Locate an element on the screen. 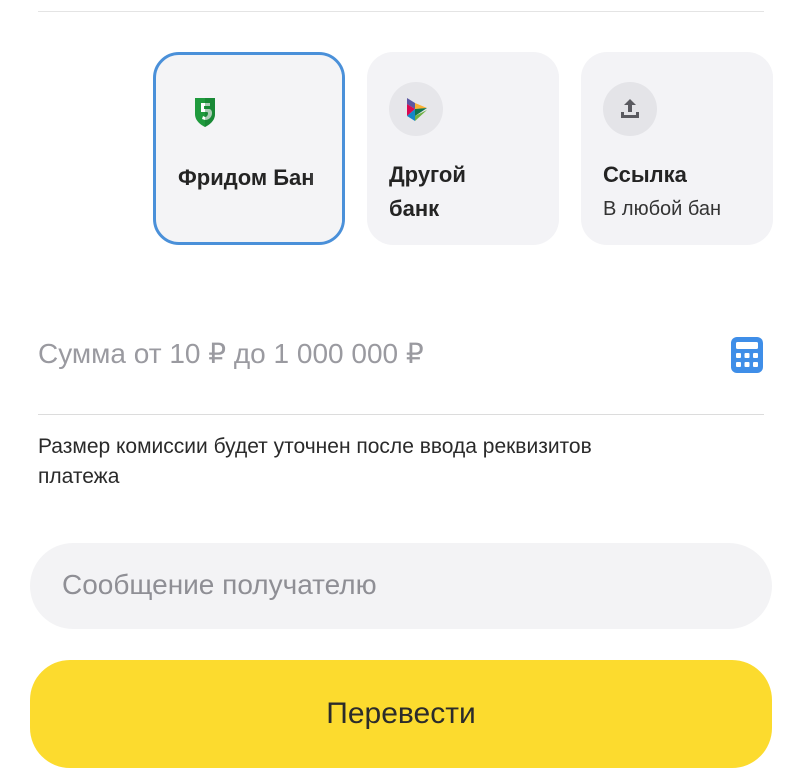 This screenshot has height=783, width=800. upload-link-icon is located at coordinates (630, 109).